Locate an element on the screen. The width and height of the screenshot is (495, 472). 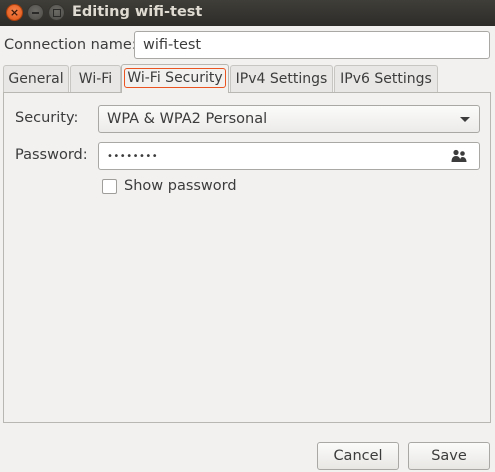
maximize-window-button is located at coordinates (56, 12).